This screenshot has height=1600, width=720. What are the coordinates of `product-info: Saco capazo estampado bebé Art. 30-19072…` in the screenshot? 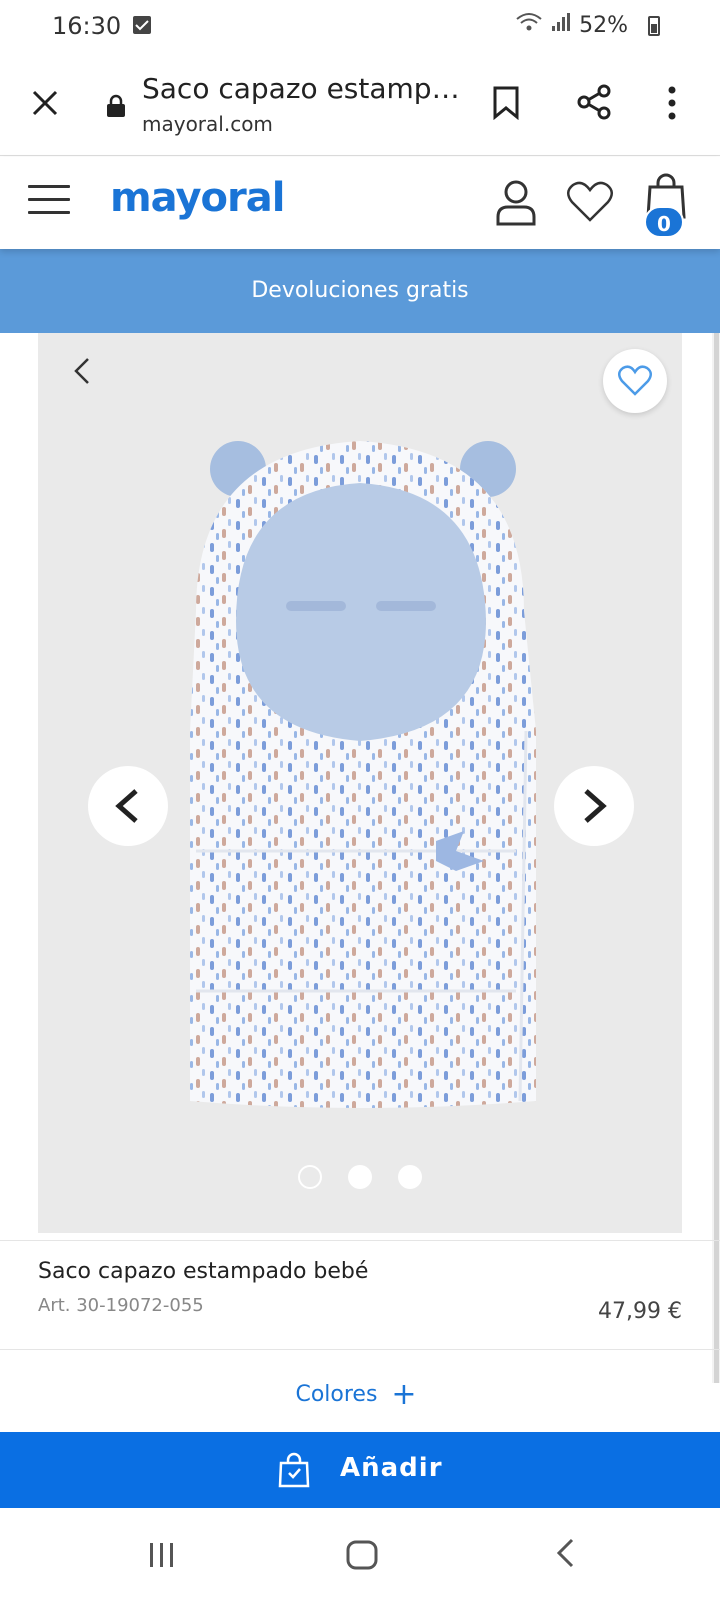 It's located at (360, 1295).